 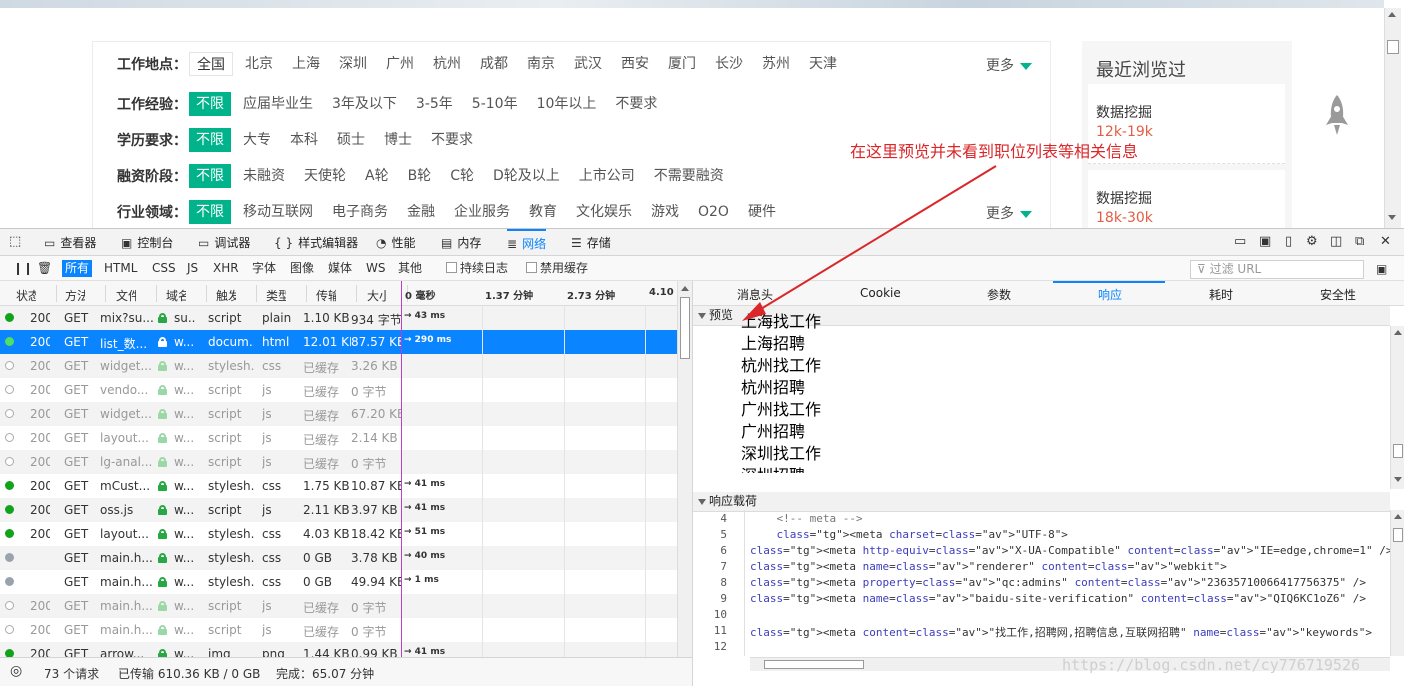 What do you see at coordinates (259, 64) in the screenshot?
I see `filter-option: 北京` at bounding box center [259, 64].